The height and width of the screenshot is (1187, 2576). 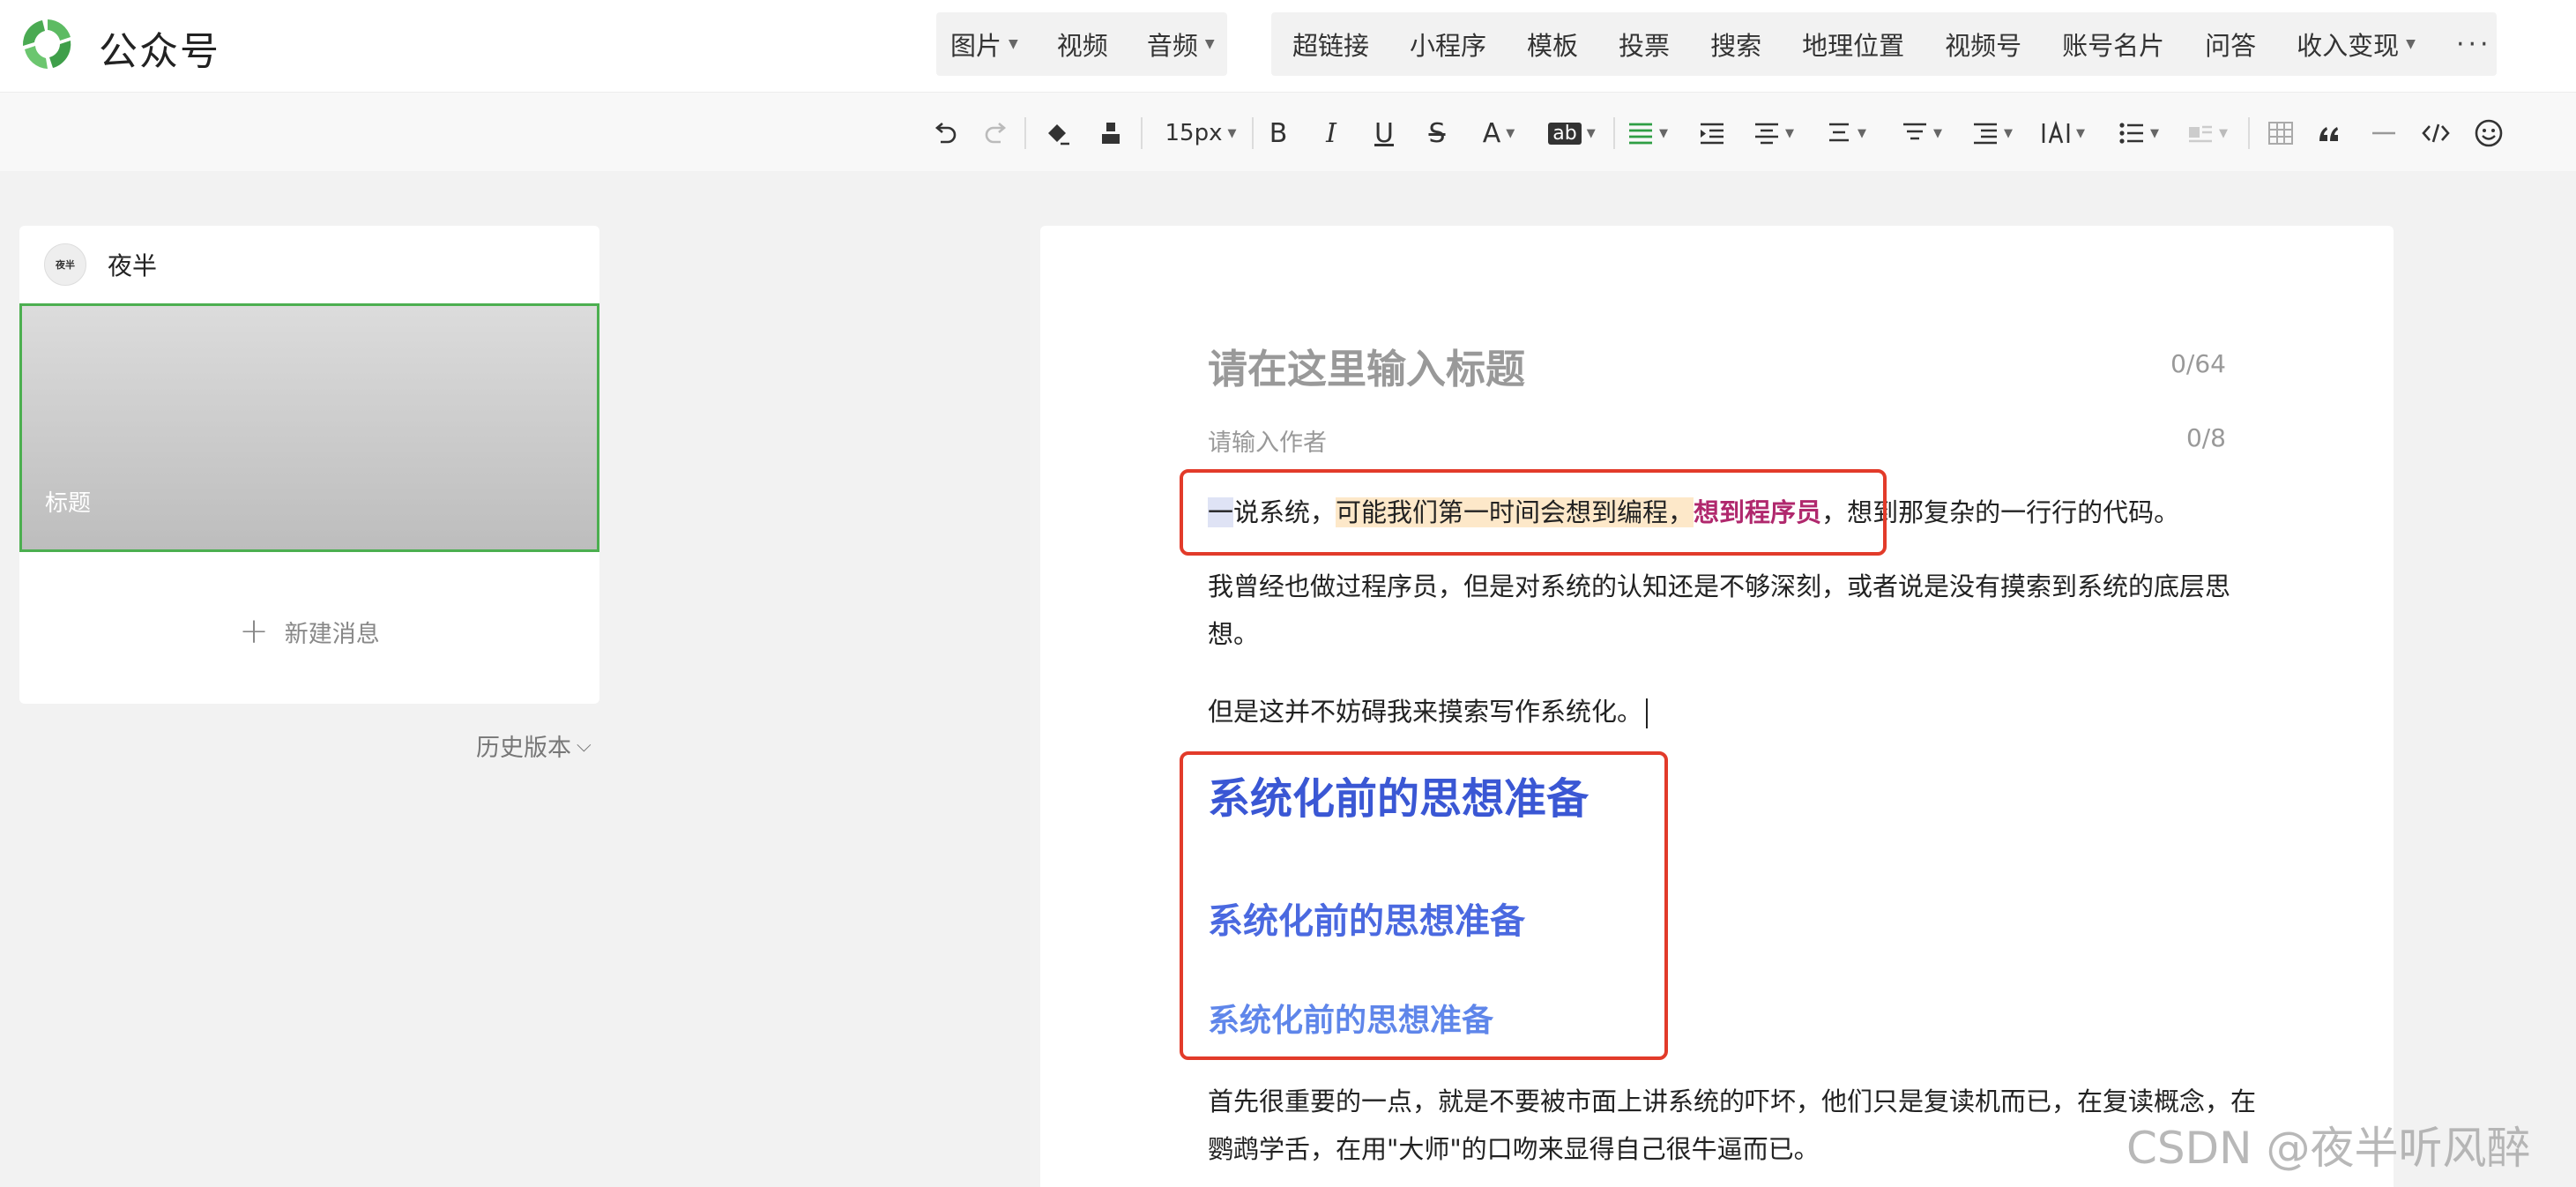 I want to click on annotation-highlight-box, so click(x=1534, y=512).